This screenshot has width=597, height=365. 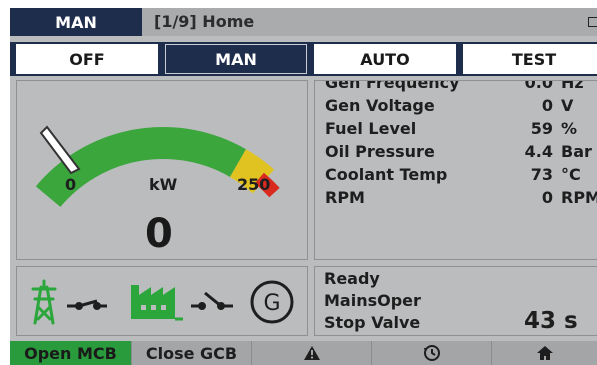 I want to click on measurement-name: Gen Frequency, so click(x=392, y=86).